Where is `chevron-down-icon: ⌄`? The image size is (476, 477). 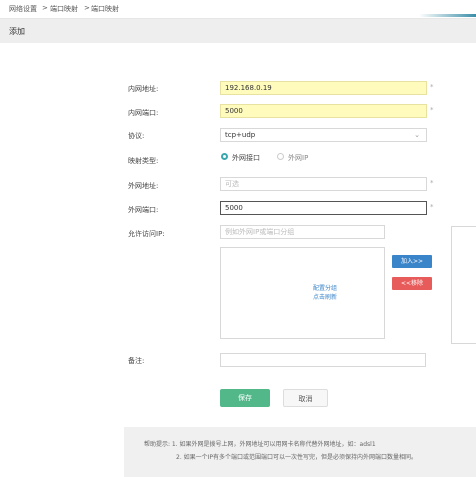 chevron-down-icon: ⌄ is located at coordinates (417, 135).